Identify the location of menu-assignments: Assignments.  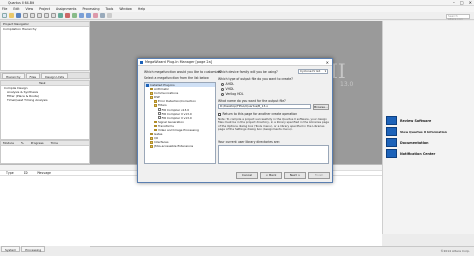
(66, 9).